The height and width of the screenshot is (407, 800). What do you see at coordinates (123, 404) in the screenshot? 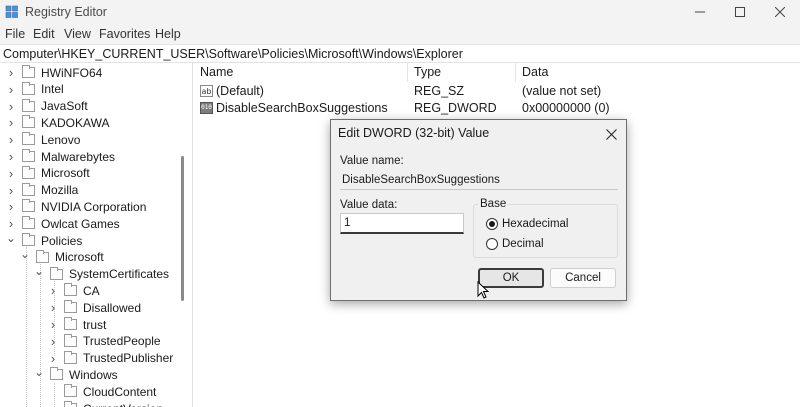
I see `tree-item-label: CurrentVersion` at bounding box center [123, 404].